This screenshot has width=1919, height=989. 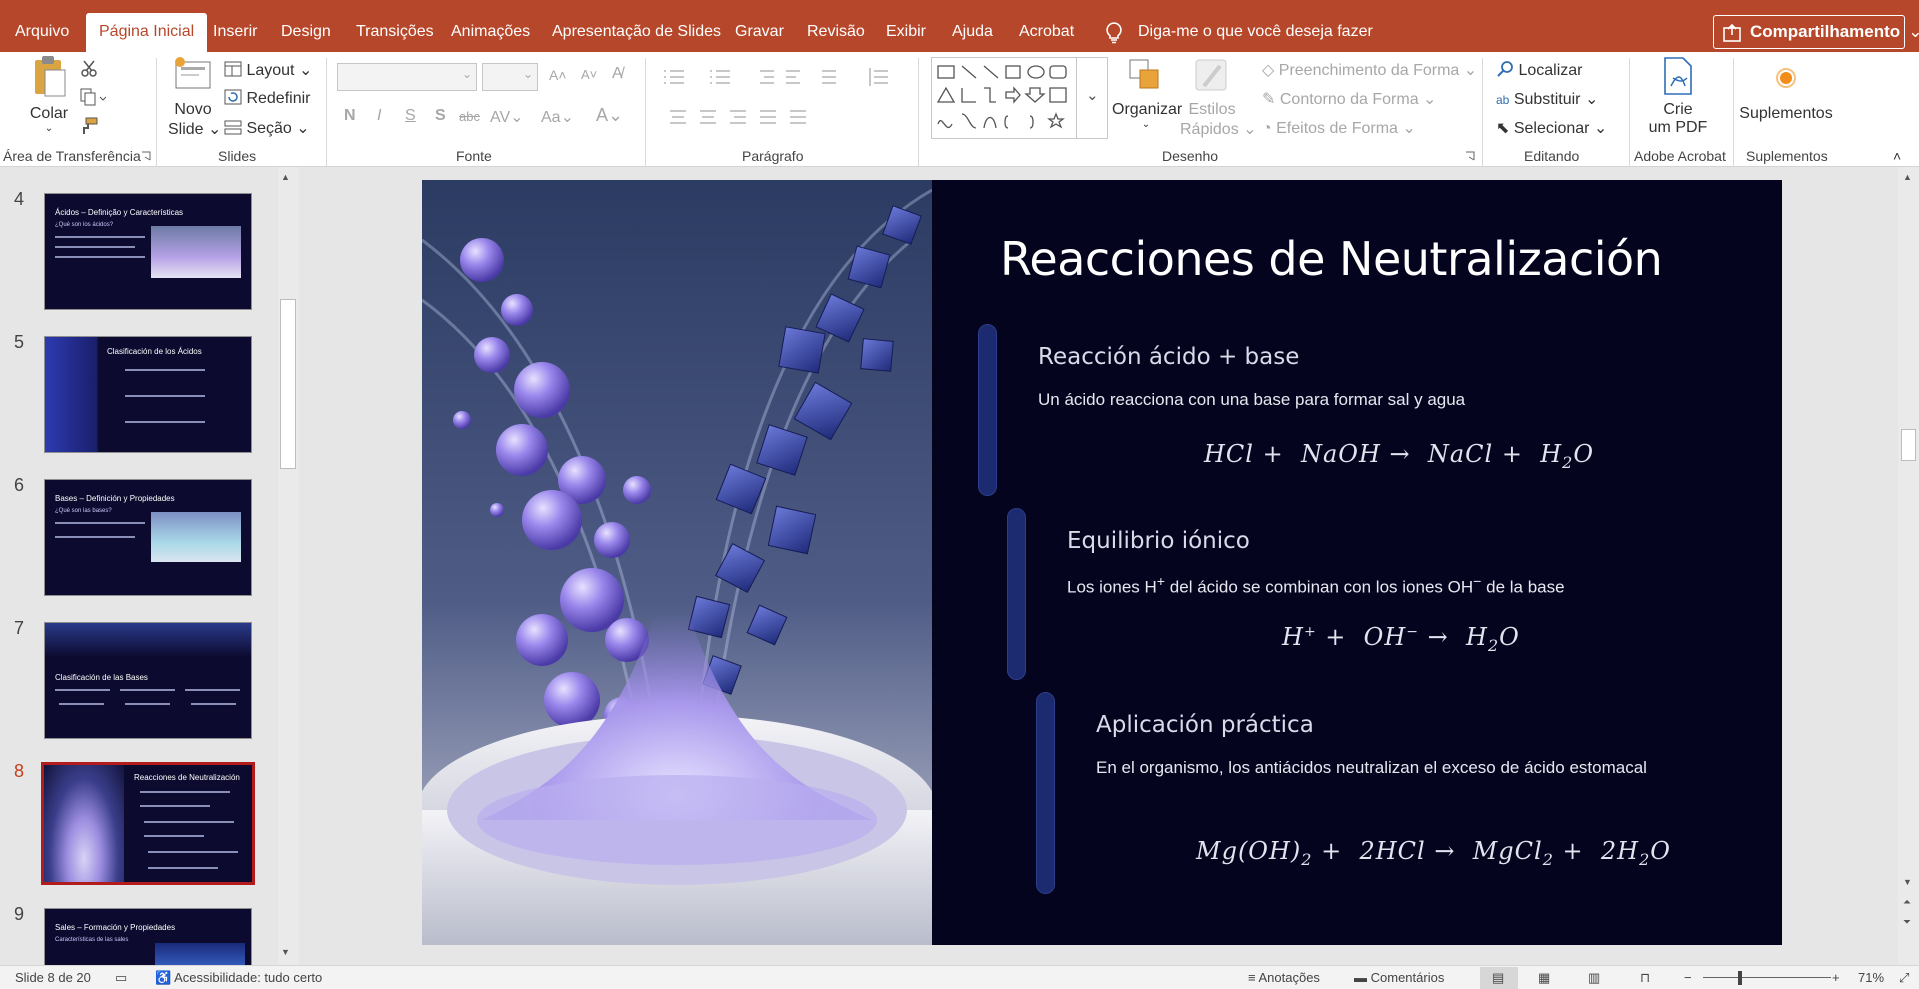 I want to click on select-button: ⬉ Selecionar ⌄, so click(x=1551, y=128).